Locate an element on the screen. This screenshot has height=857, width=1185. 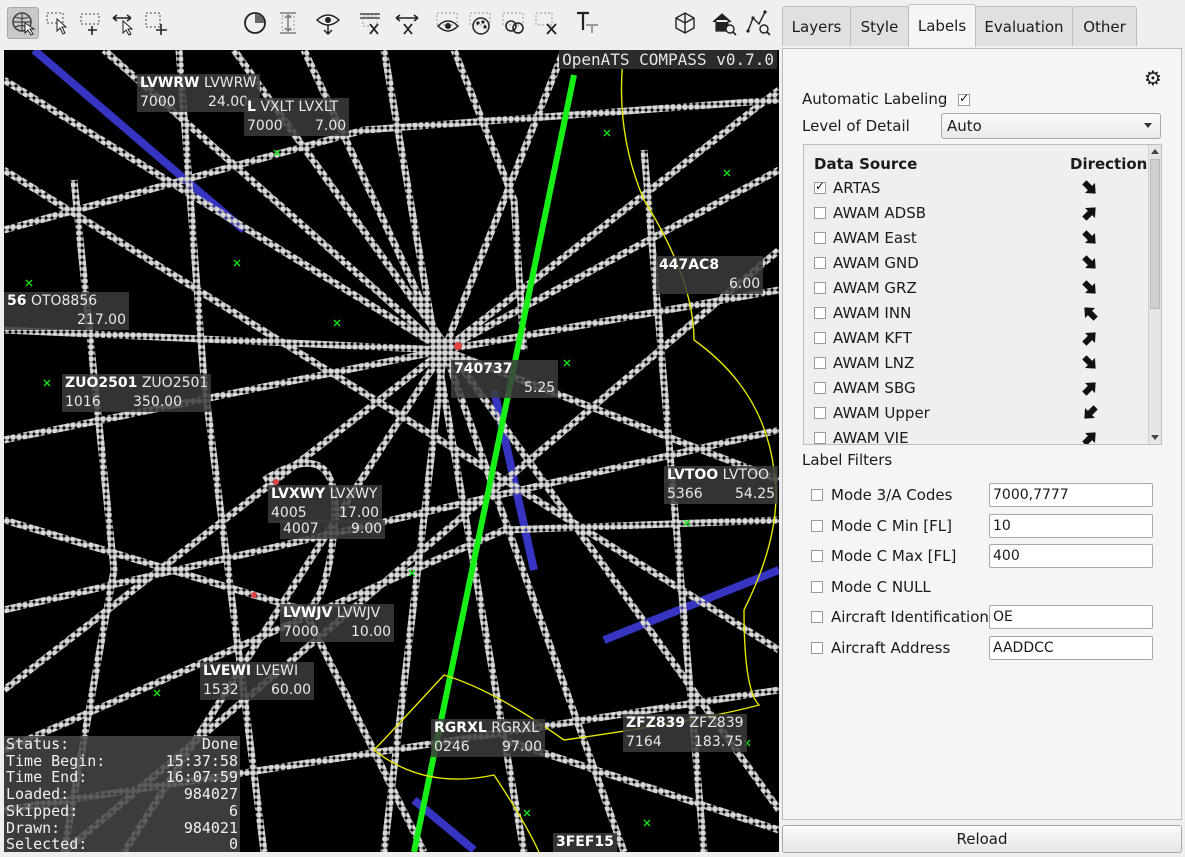
track-label: LVWRW LVWRW 7000 24.00 is located at coordinates (198, 93).